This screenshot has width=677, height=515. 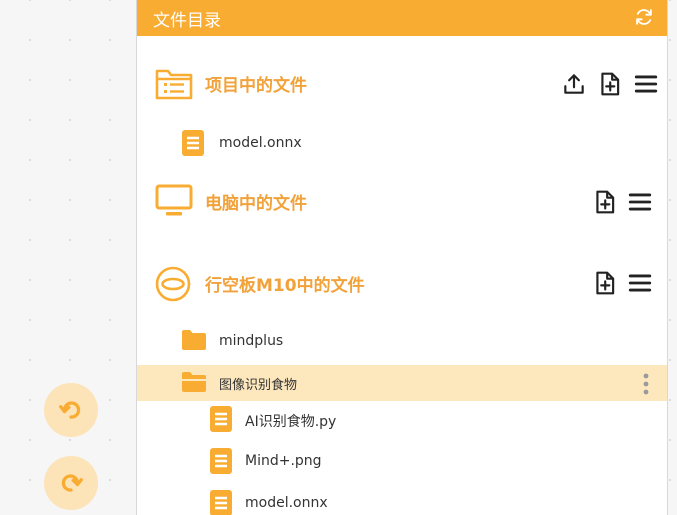 What do you see at coordinates (258, 385) in the screenshot?
I see `folder-name: 图像识别食物` at bounding box center [258, 385].